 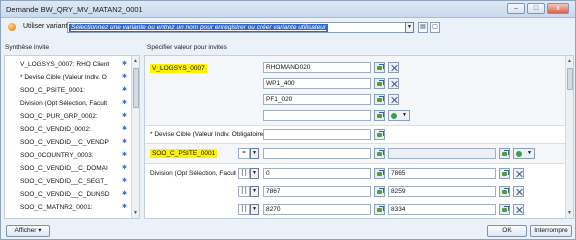 I want to click on variant-dropdown-arrow: ▼, so click(x=409, y=27).